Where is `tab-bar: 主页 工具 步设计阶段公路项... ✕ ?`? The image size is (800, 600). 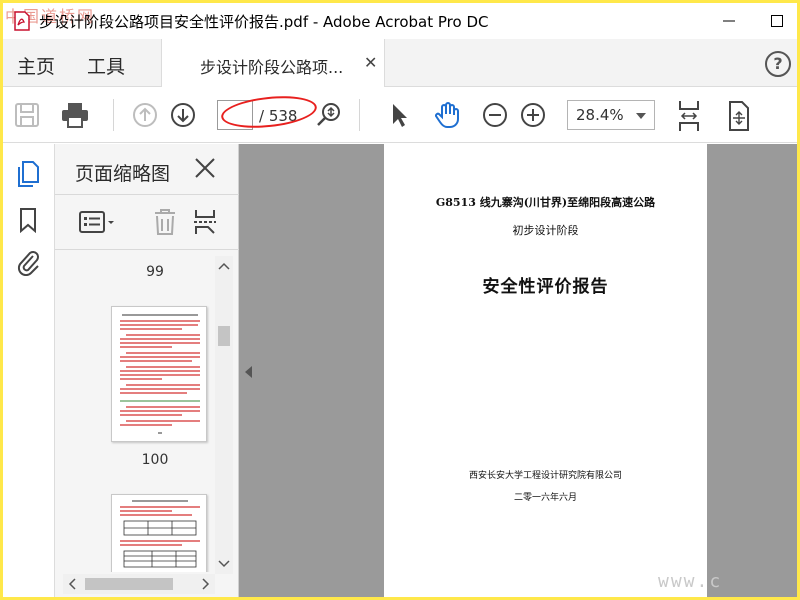
tab-bar: 主页 工具 步设计阶段公路项... ✕ ? is located at coordinates (400, 63).